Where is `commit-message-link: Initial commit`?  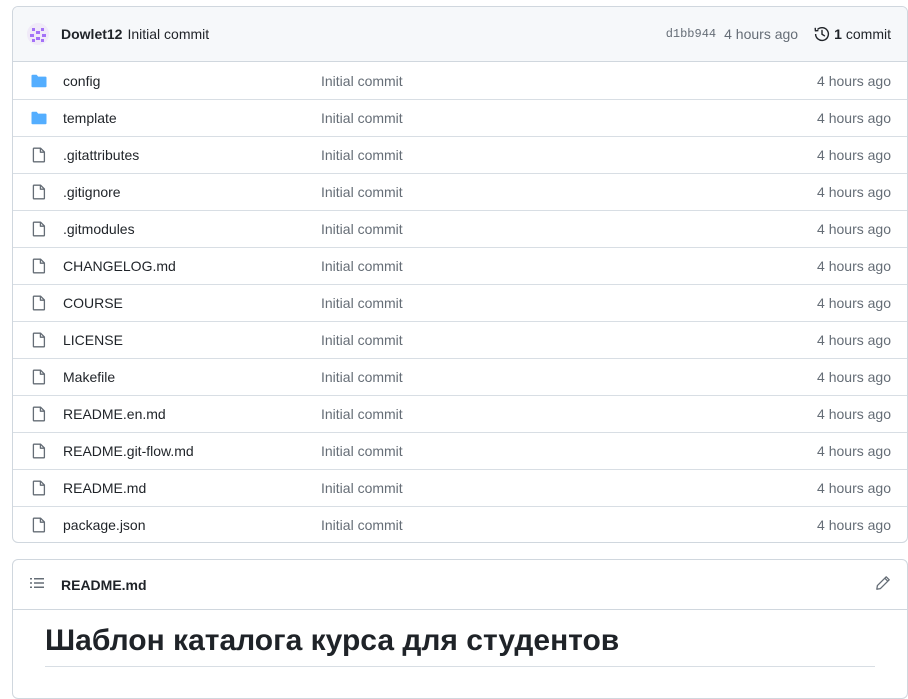 commit-message-link: Initial commit is located at coordinates (168, 34).